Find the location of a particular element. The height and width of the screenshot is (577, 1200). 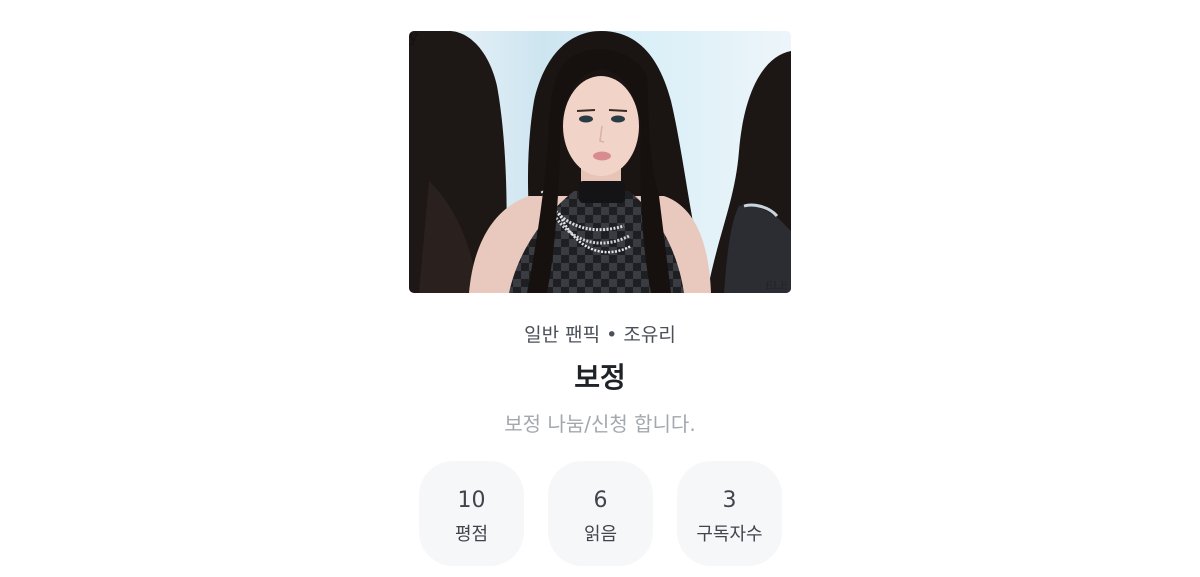

genre-label: 일반 팬픽 is located at coordinates (562, 335).